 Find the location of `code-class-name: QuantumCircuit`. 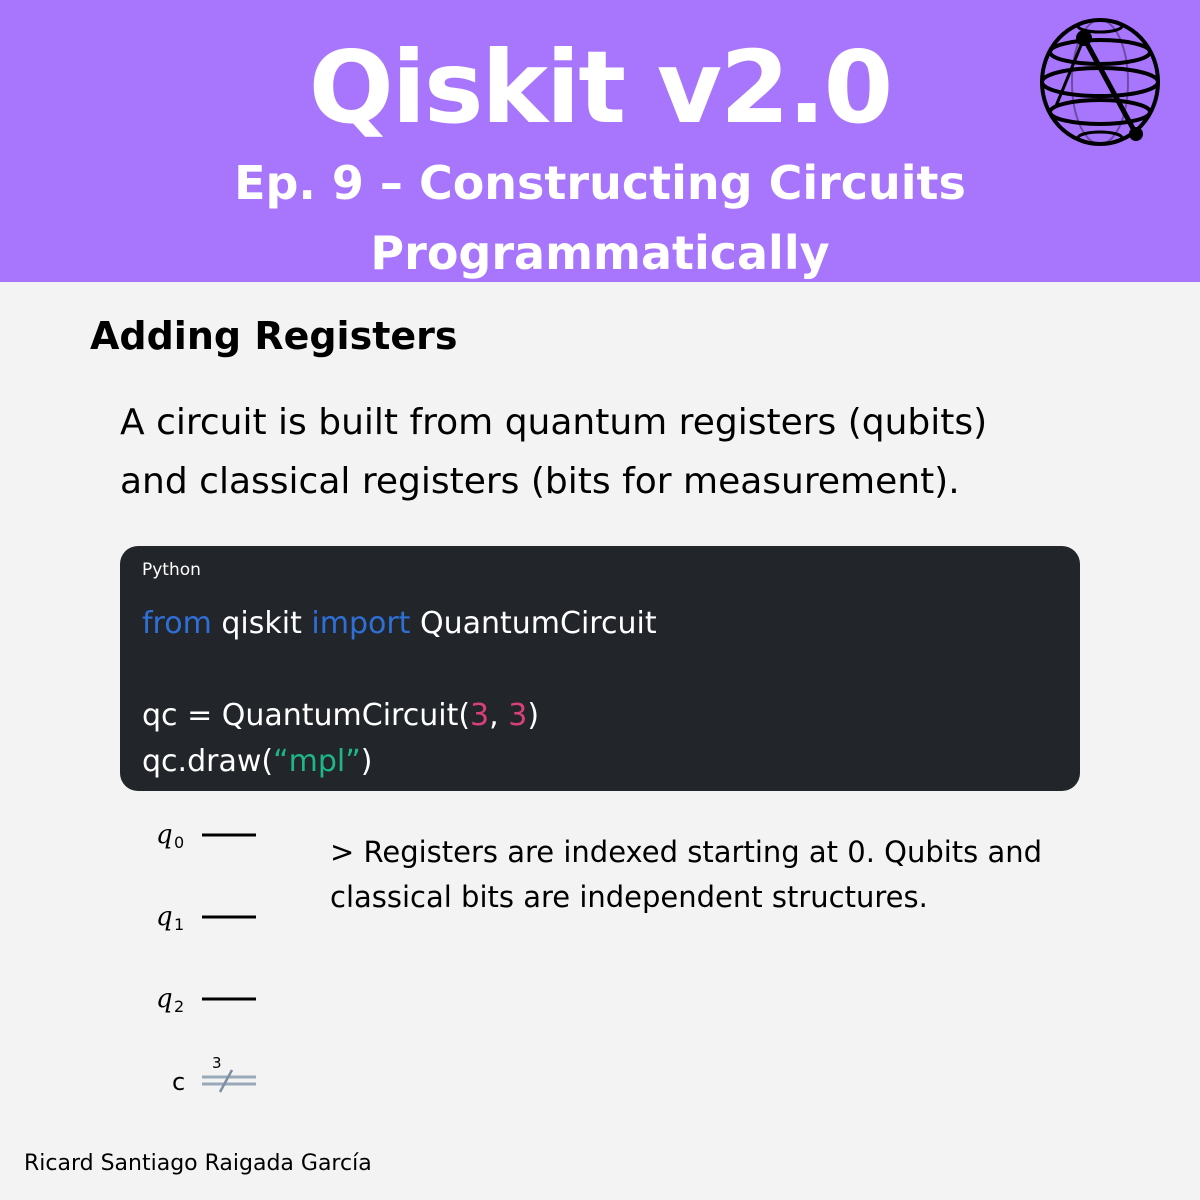

code-class-name: QuantumCircuit is located at coordinates (533, 623).